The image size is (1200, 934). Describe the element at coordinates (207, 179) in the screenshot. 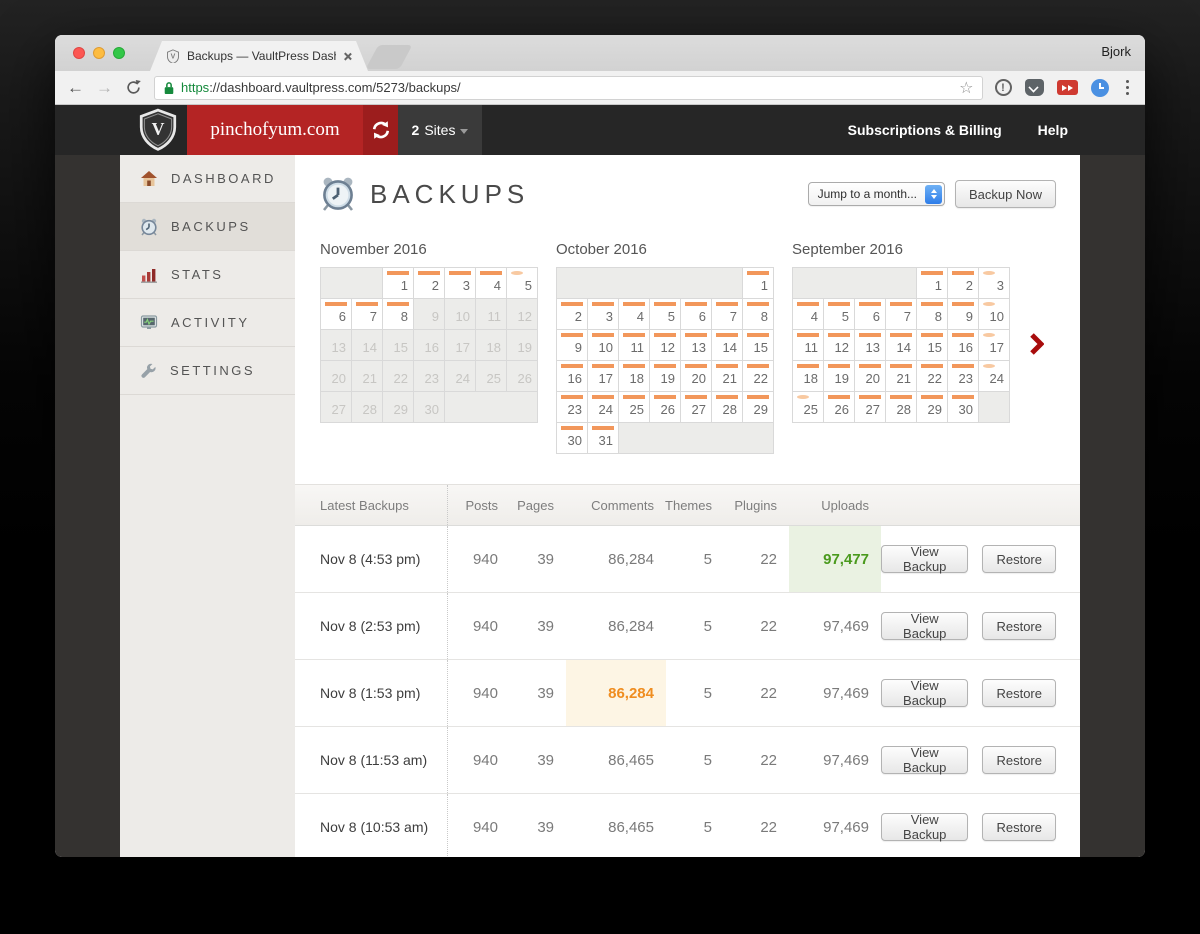

I see `sidebar-item-dashboard: DASHBOARD` at that location.